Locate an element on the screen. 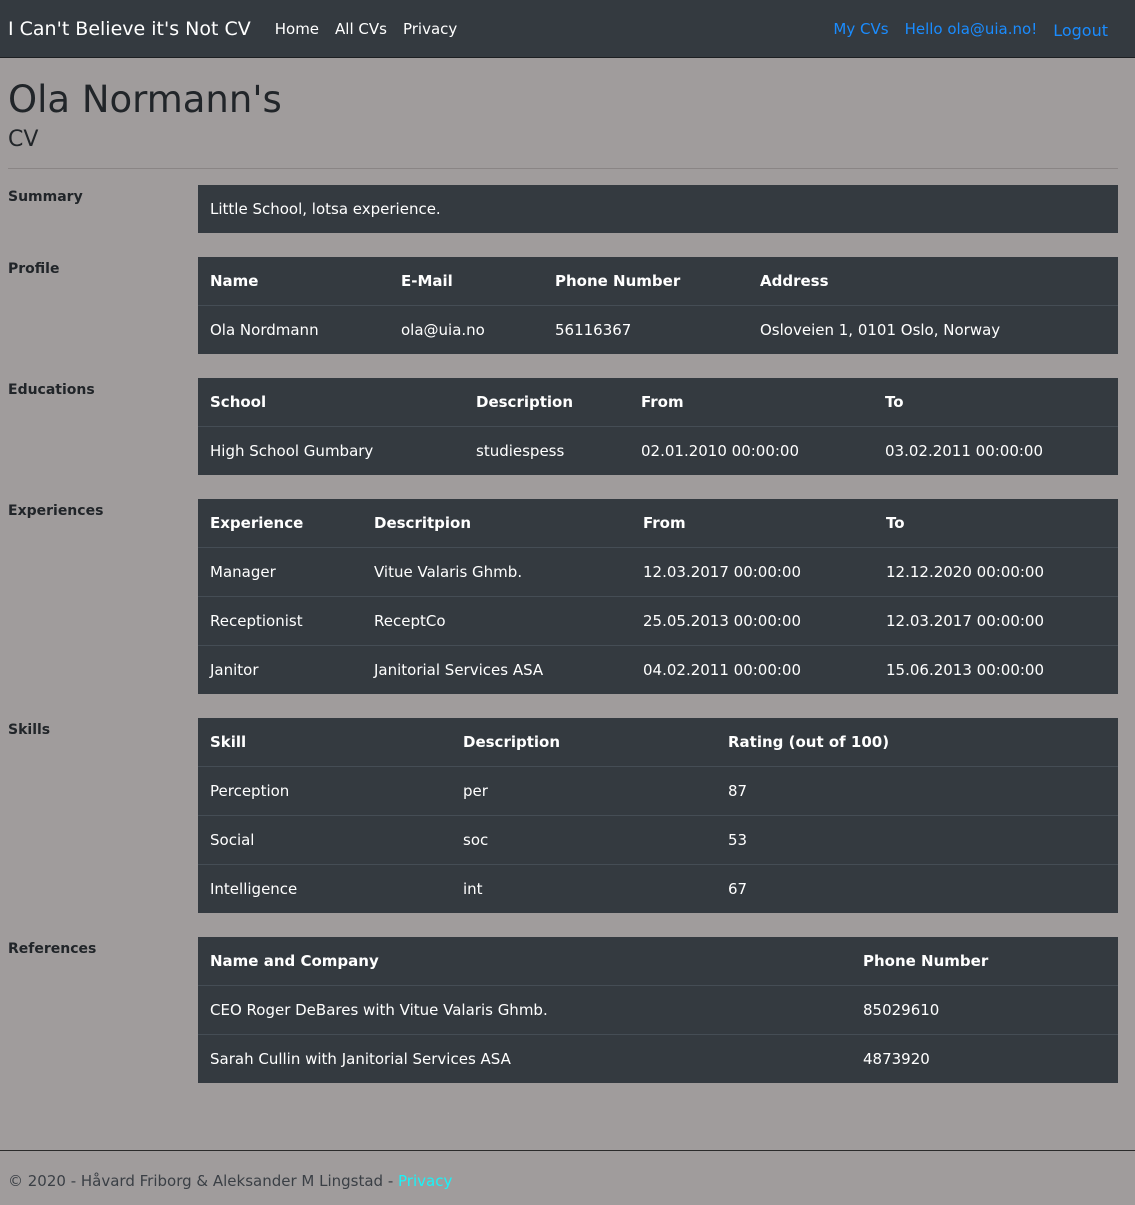 The width and height of the screenshot is (1135, 1205). nav-home-link: Home is located at coordinates (297, 29).